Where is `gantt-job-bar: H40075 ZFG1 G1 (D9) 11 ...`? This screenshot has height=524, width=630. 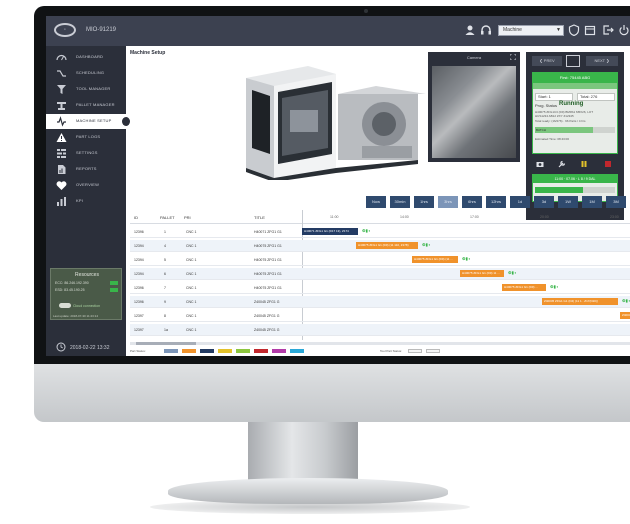 gantt-job-bar: H40075 ZFG1 G1 (D9) 11 ... is located at coordinates (482, 273).